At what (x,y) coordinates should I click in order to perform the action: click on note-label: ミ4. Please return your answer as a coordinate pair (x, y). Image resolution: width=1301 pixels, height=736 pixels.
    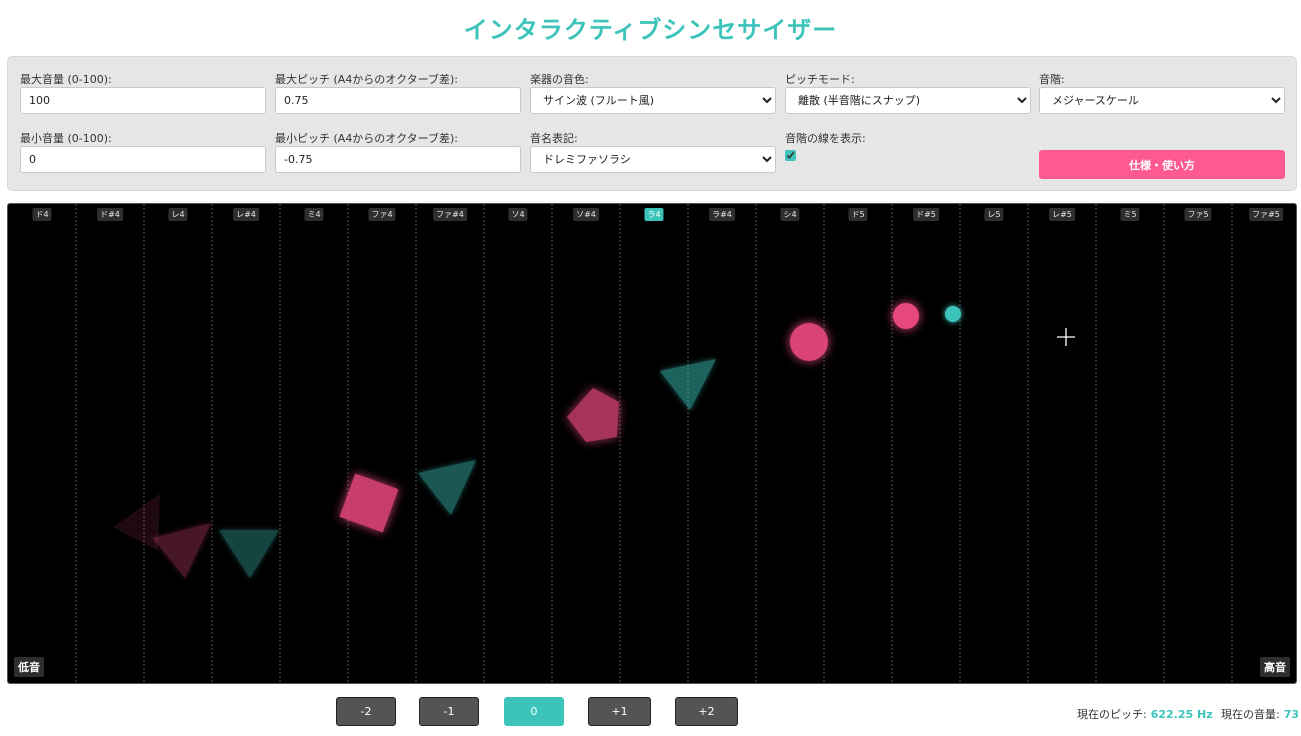
    Looking at the image, I should click on (314, 214).